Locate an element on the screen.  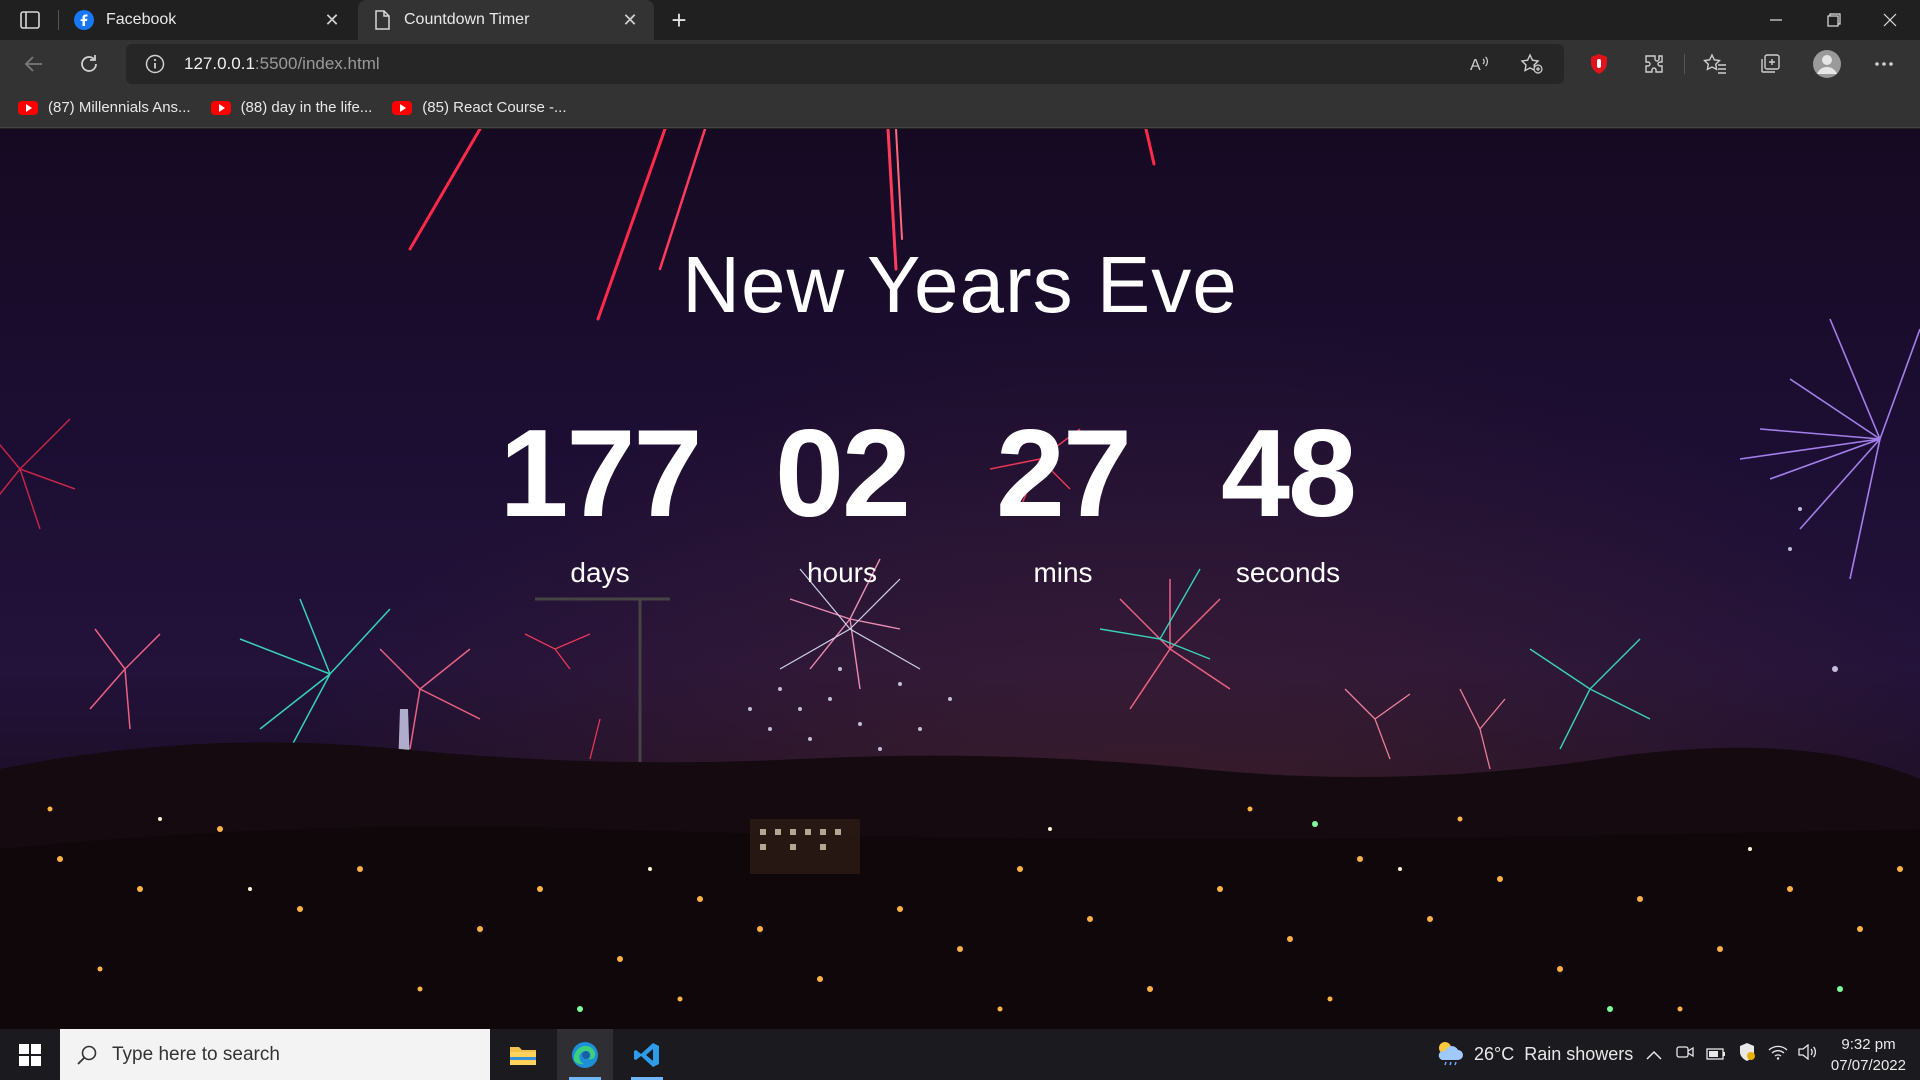
meet-now-icon is located at coordinates (1685, 1054).